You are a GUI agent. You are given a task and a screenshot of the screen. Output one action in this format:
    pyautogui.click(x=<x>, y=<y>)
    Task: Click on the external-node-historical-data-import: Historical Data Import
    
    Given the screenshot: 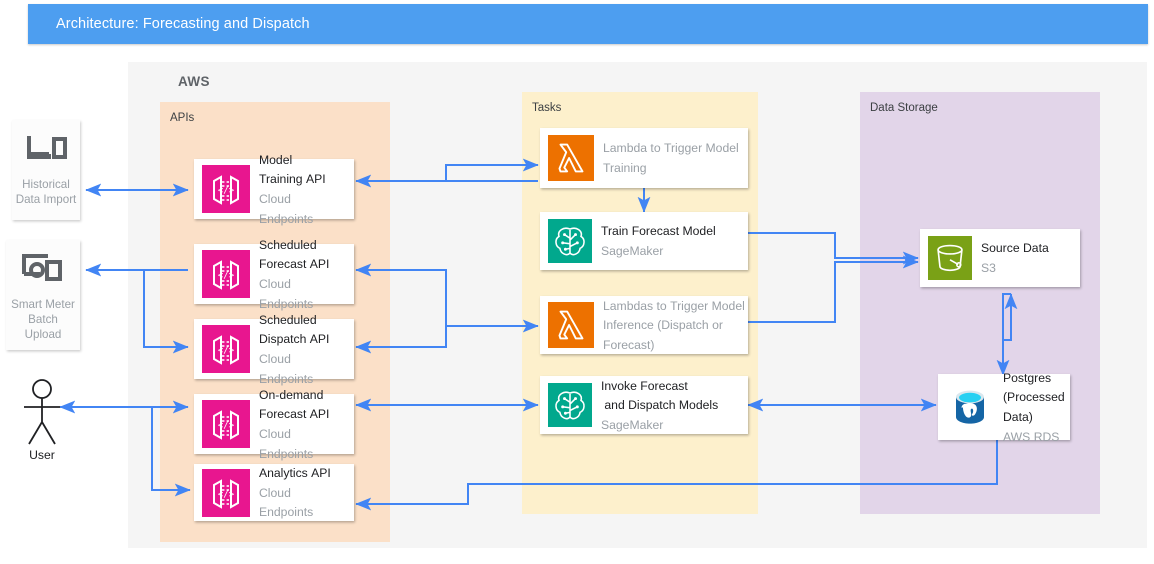 What is the action you would take?
    pyautogui.click(x=46, y=170)
    